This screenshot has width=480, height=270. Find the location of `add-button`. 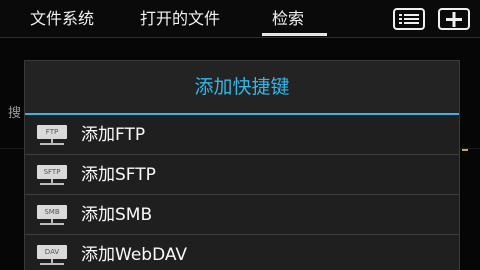

add-button is located at coordinates (454, 19).